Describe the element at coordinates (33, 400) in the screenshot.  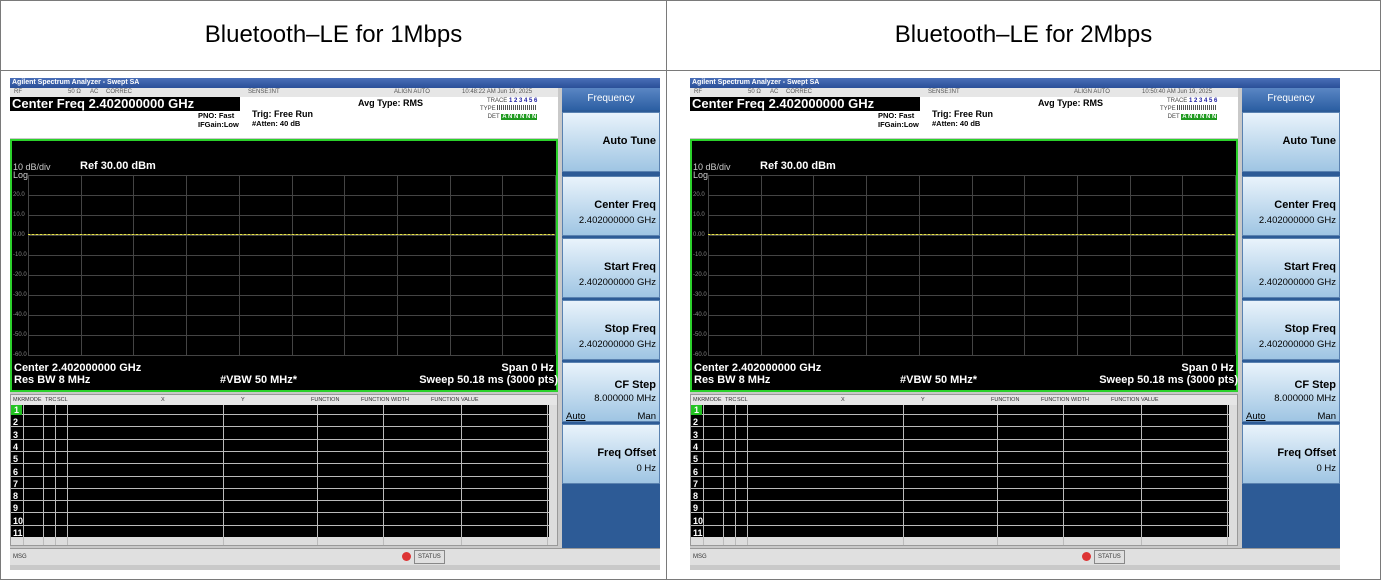
I see `marker-col-header: MODE` at that location.